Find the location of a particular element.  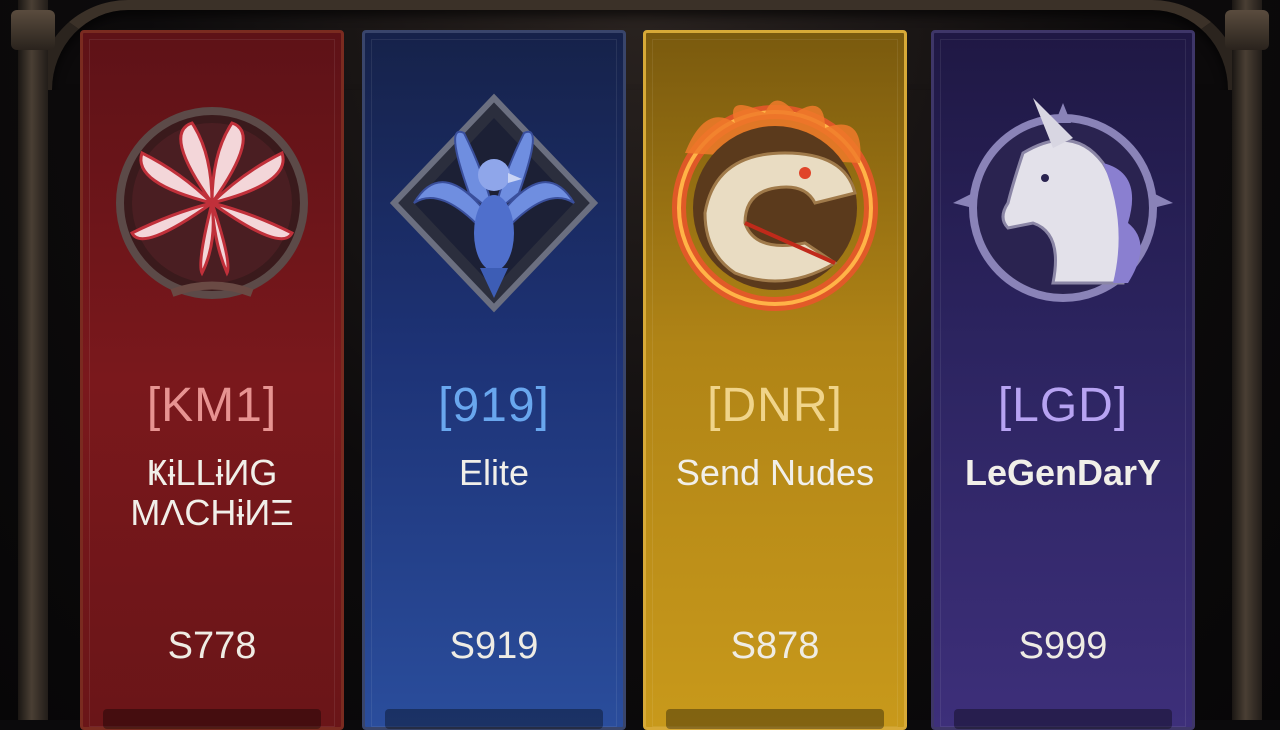

server-label: S999 is located at coordinates (1063, 646).